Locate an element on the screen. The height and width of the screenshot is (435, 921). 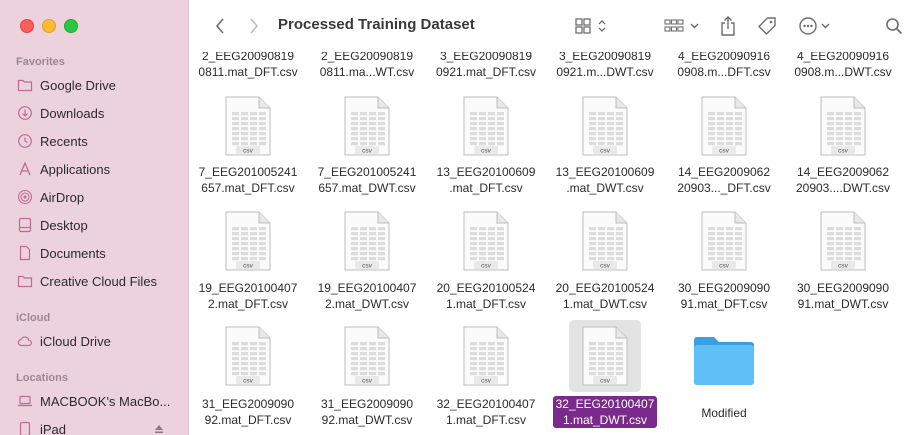
file-name: 7_EEG201005241 657.mat_DWT.csv is located at coordinates (367, 180).